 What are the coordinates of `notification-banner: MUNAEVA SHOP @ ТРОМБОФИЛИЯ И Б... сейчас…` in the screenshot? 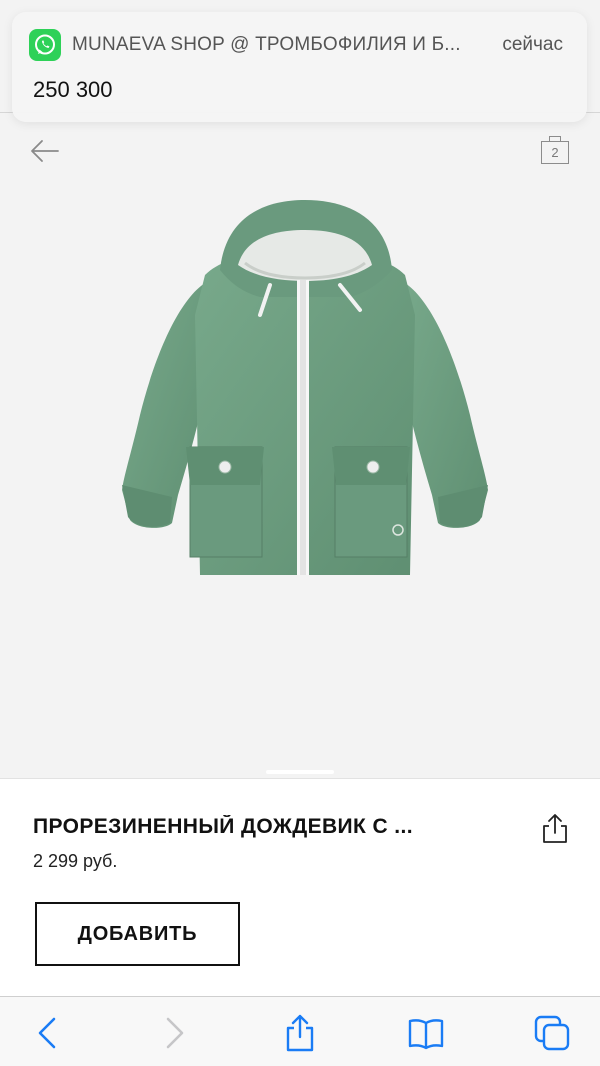 It's located at (299, 67).